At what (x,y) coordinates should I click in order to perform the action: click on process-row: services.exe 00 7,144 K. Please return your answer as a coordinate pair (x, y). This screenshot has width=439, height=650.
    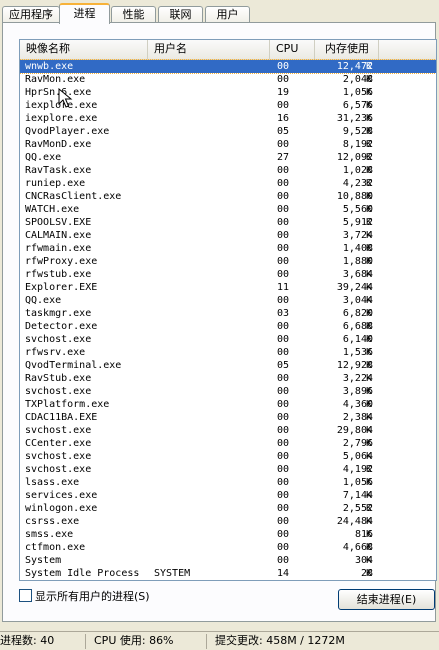
    Looking at the image, I should click on (228, 495).